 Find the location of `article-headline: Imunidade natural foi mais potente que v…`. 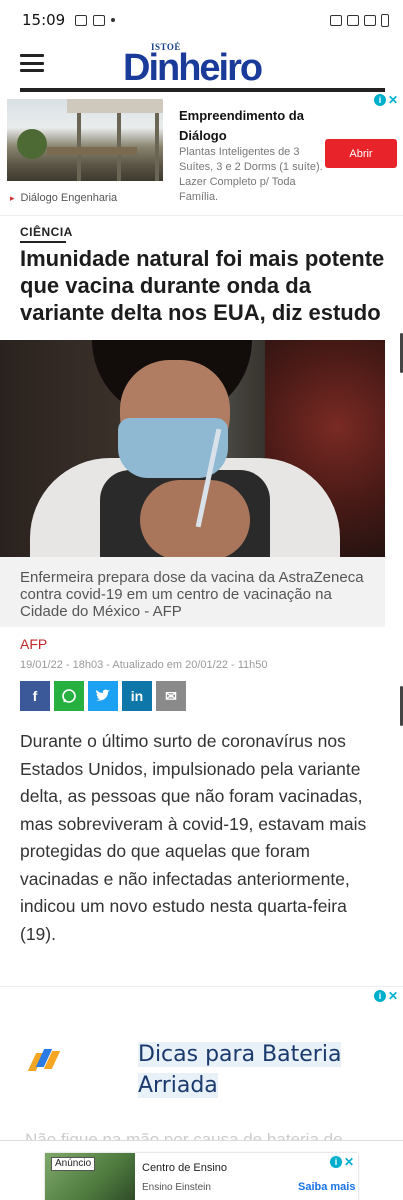

article-headline: Imunidade natural foi mais potente que v… is located at coordinates (202, 285).